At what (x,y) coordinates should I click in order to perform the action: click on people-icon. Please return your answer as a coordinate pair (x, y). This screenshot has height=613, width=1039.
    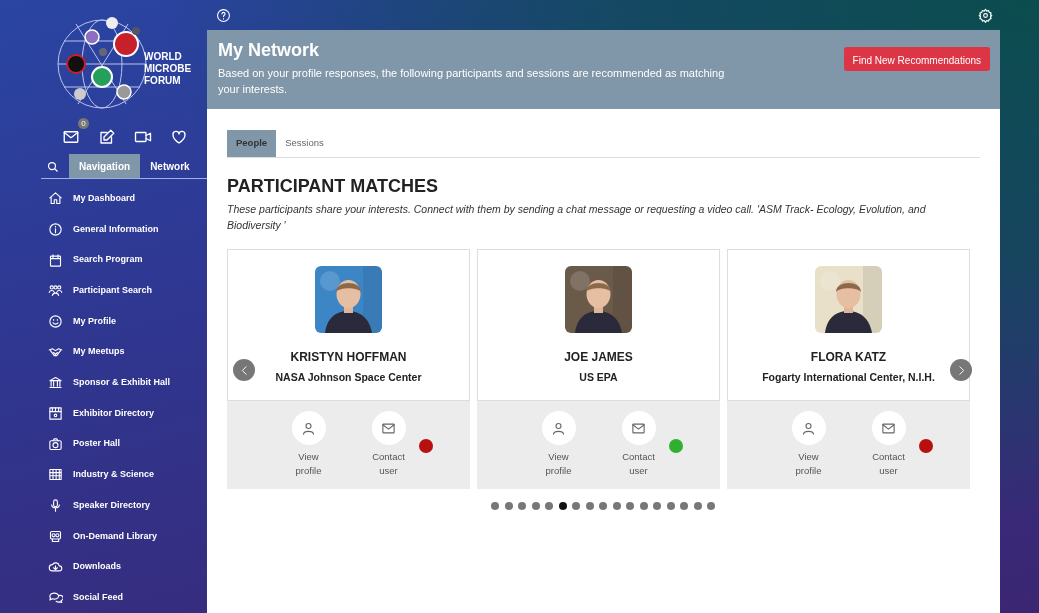
    Looking at the image, I should click on (55, 291).